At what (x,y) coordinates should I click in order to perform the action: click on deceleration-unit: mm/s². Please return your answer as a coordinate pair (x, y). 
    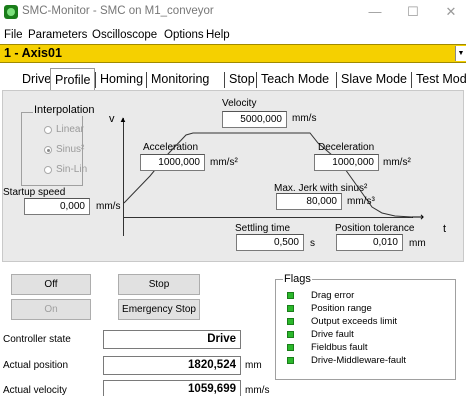
    Looking at the image, I should click on (397, 162).